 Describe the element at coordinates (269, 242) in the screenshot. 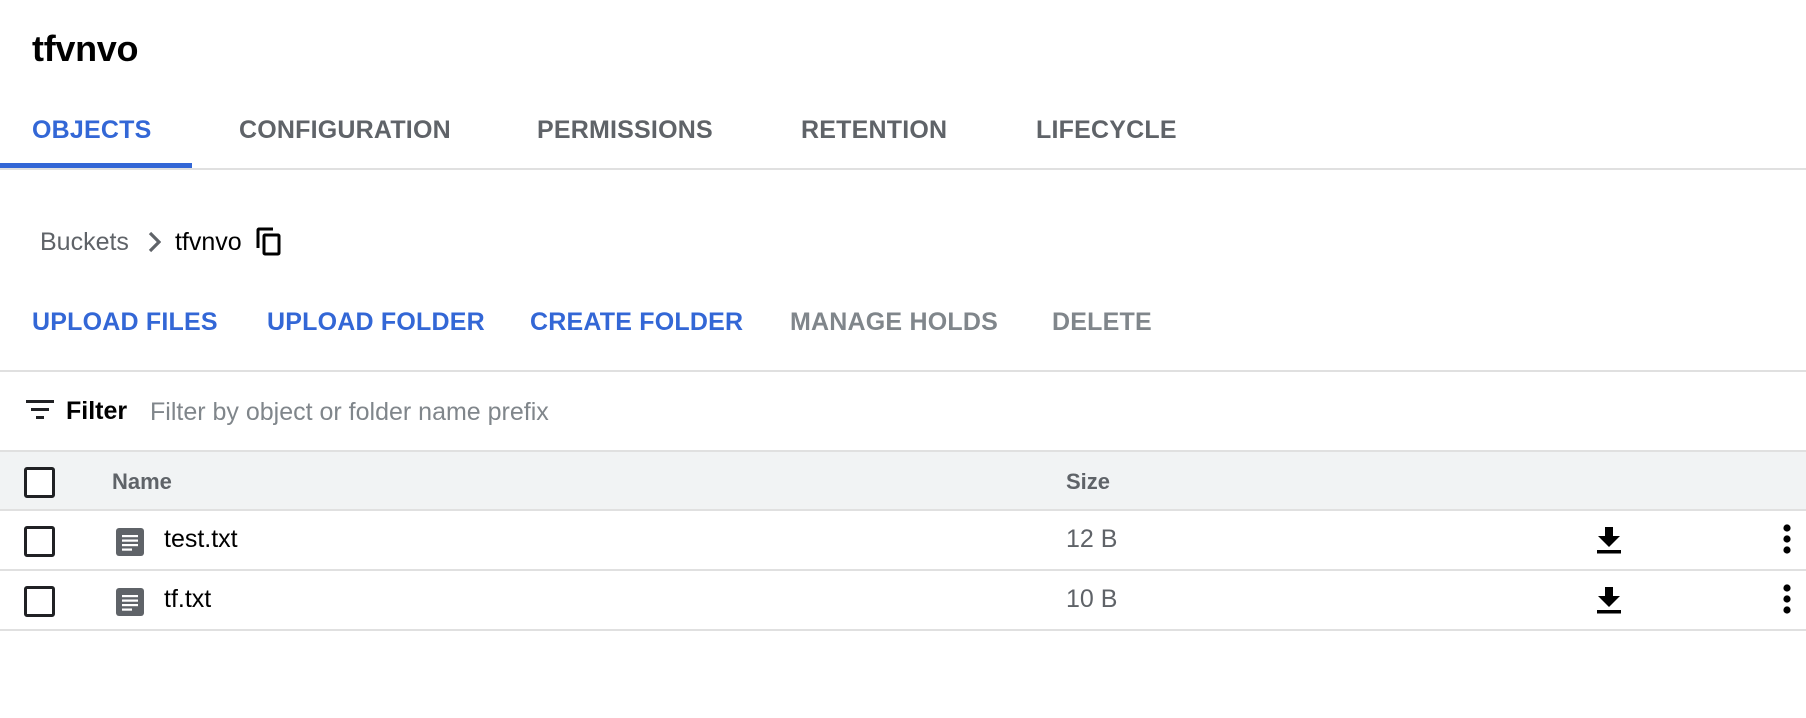

I see `copy-icon` at that location.